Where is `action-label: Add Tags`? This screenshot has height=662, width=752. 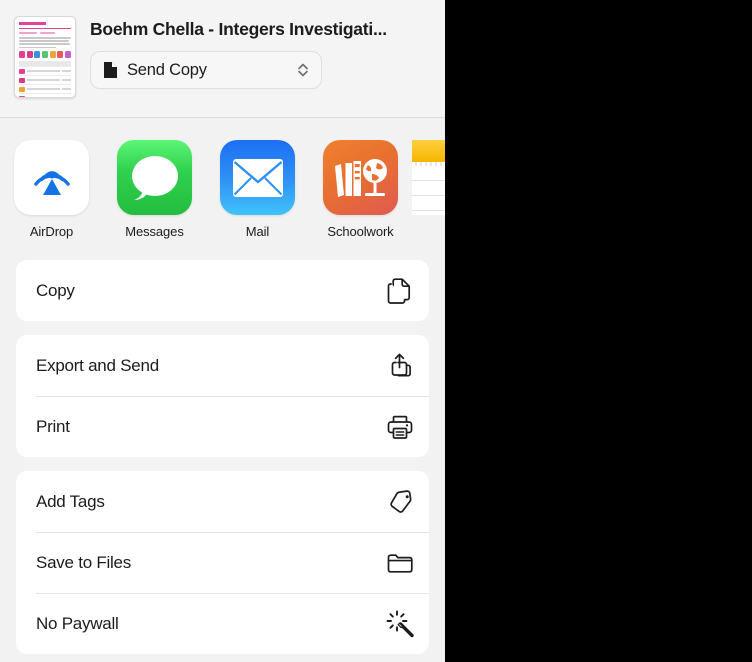
action-label: Add Tags is located at coordinates (70, 501).